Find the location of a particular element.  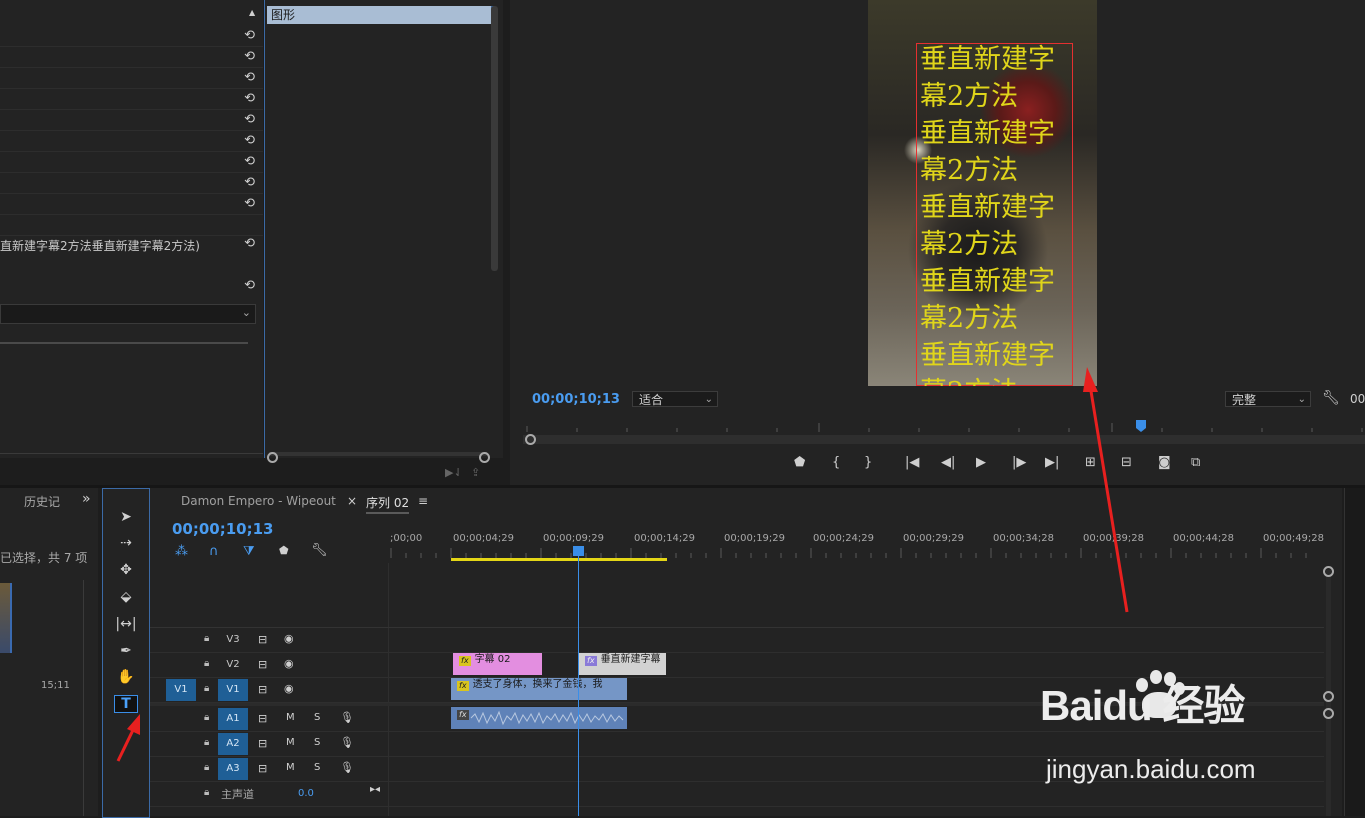

baidu-watermark: Baidu 经验 jingyan.baidu.com is located at coordinates (1165, 726).